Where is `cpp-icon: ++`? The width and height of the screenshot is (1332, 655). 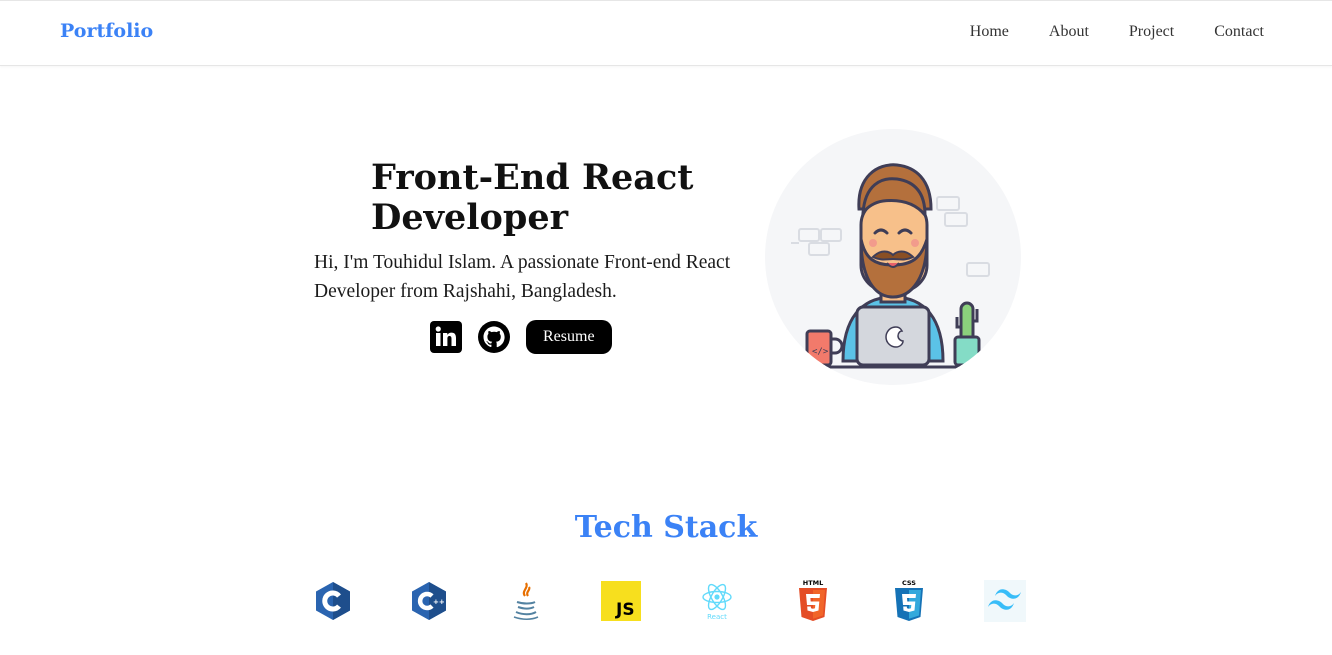 cpp-icon: ++ is located at coordinates (429, 601).